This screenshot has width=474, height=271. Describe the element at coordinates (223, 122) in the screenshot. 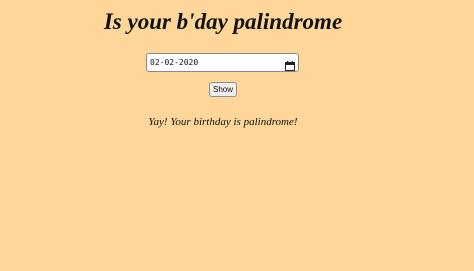

I see `result-message: Yay! Your birthday is palindrome!` at that location.